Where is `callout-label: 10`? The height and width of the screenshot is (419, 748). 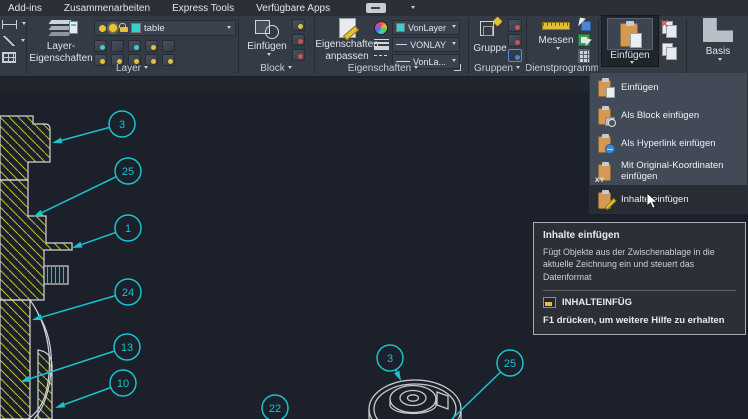
callout-label: 10 is located at coordinates (123, 384).